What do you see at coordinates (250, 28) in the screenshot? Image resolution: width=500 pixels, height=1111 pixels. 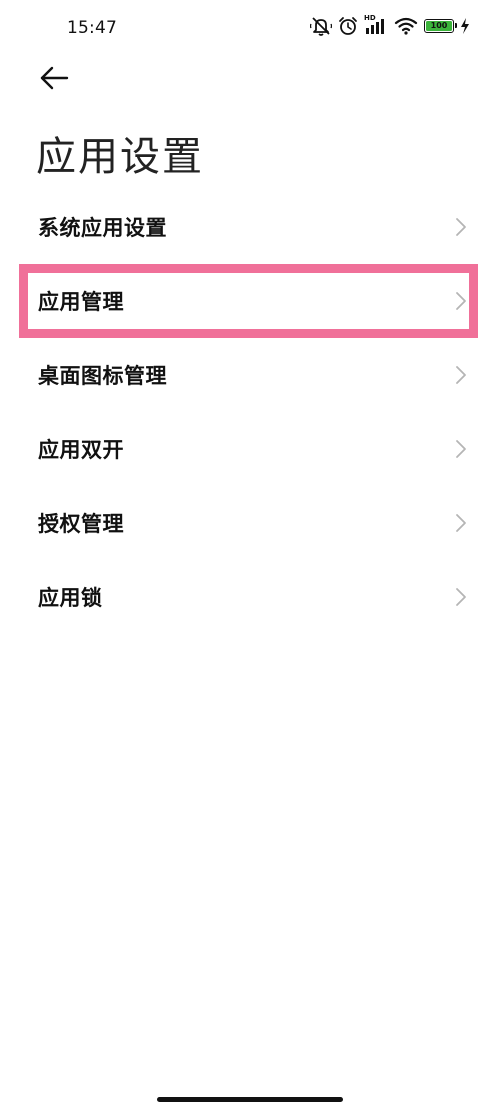 I see `status-bar: 15:47 HD 100` at bounding box center [250, 28].